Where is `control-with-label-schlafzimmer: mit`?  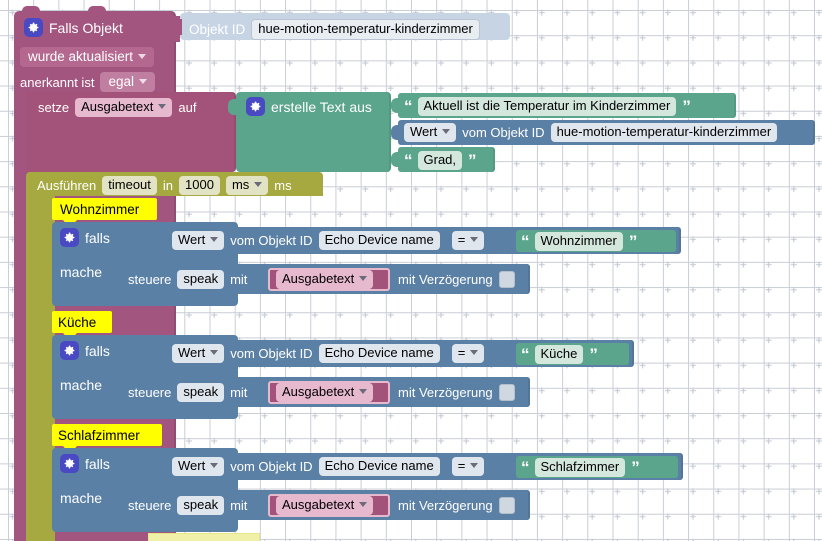
control-with-label-schlafzimmer: mit is located at coordinates (239, 505).